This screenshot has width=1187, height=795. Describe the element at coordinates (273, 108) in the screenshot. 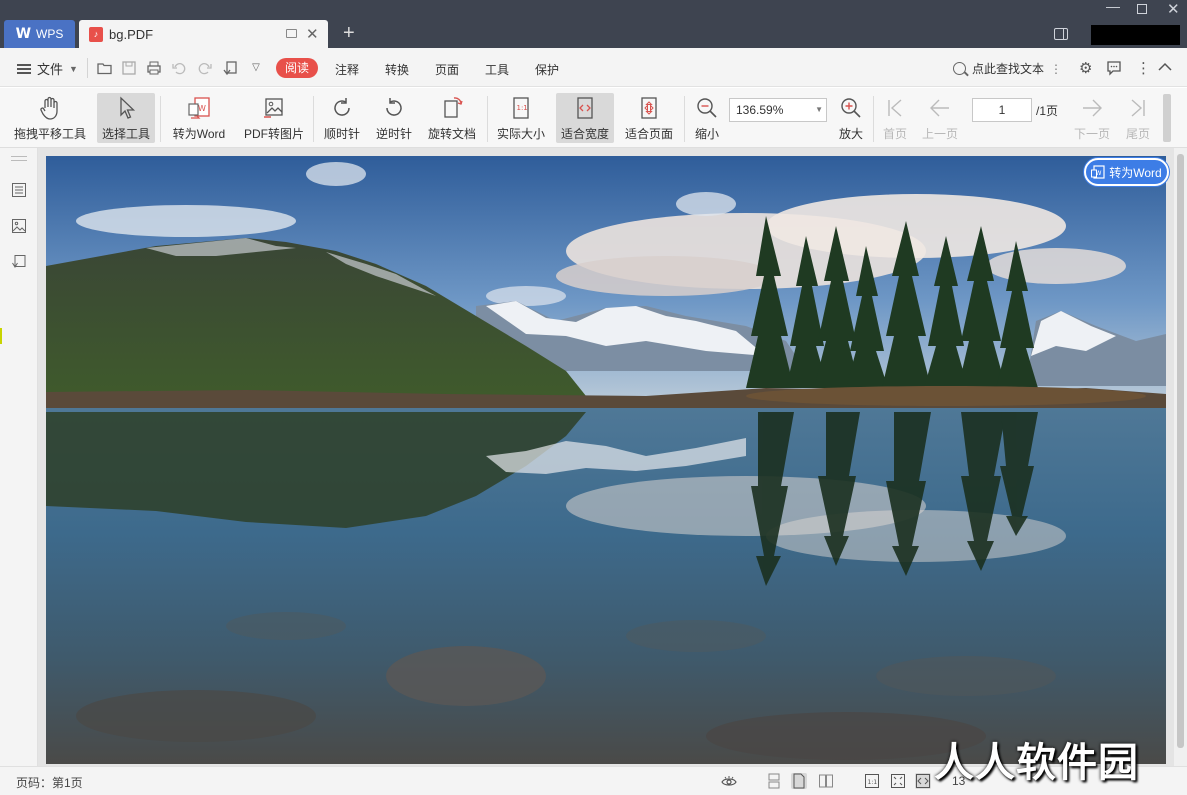

I see `image-convert-icon` at that location.